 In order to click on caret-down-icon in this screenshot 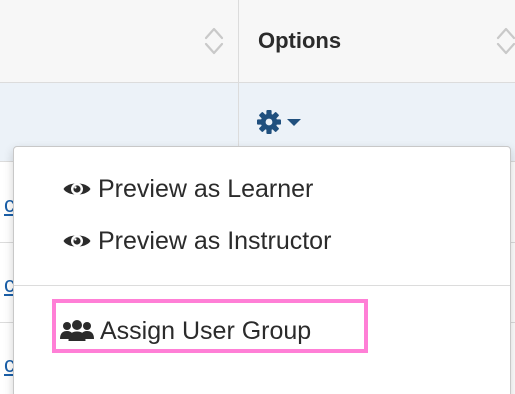, I will do `click(294, 122)`.